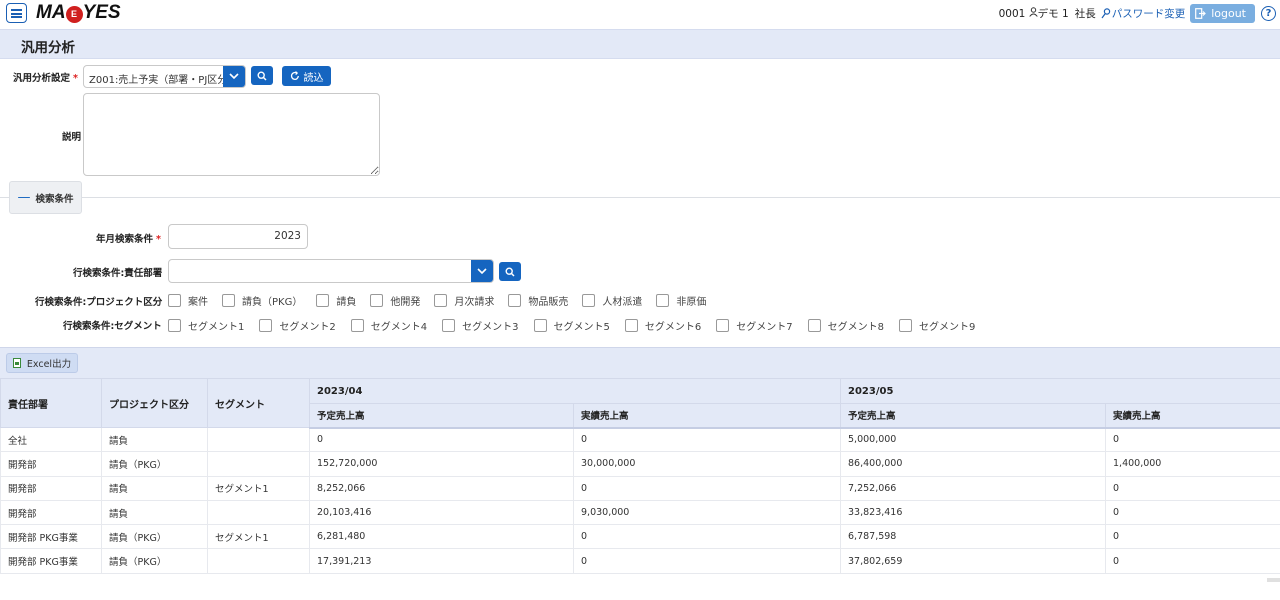  What do you see at coordinates (1222, 13) in the screenshot?
I see `logout-button: logout` at bounding box center [1222, 13].